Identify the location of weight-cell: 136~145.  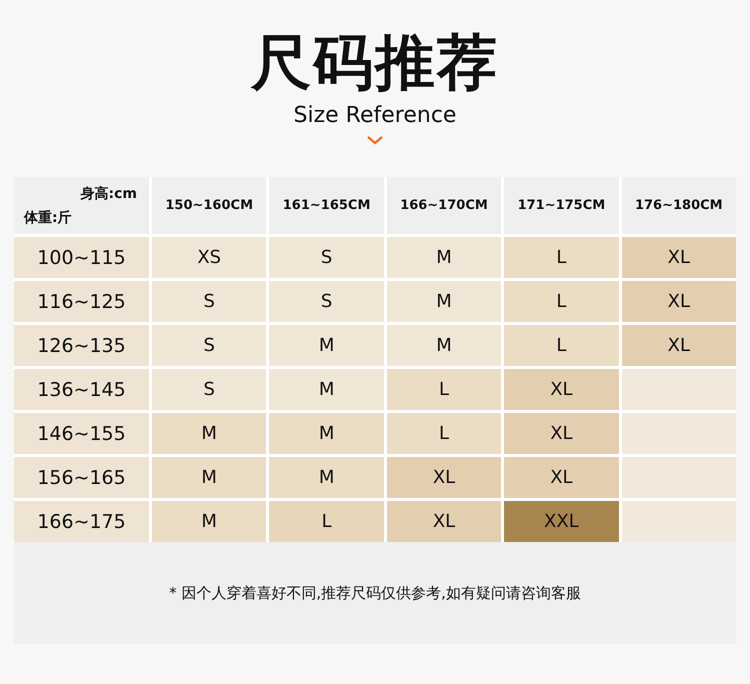
(81, 389).